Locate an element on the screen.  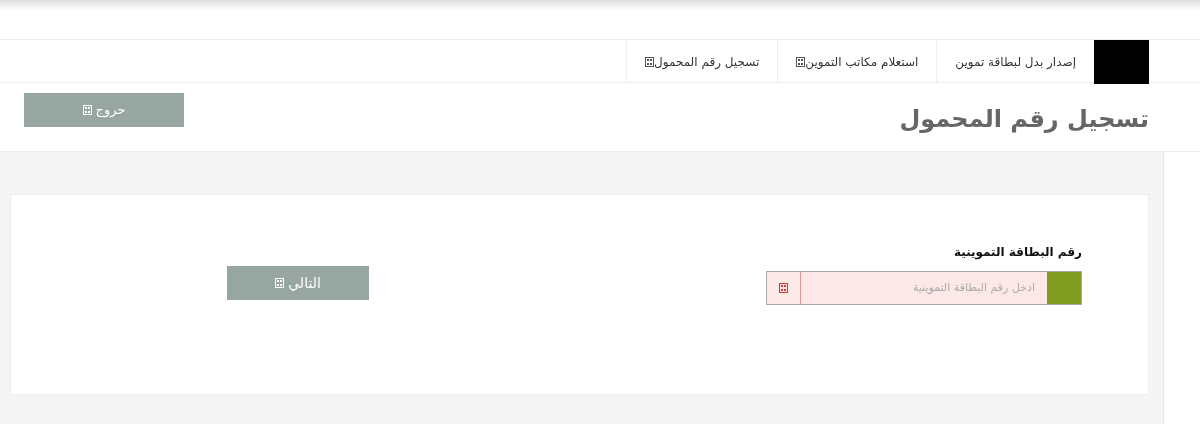
input-group: ادخل رقم البطاقة التموينية is located at coordinates (924, 288).